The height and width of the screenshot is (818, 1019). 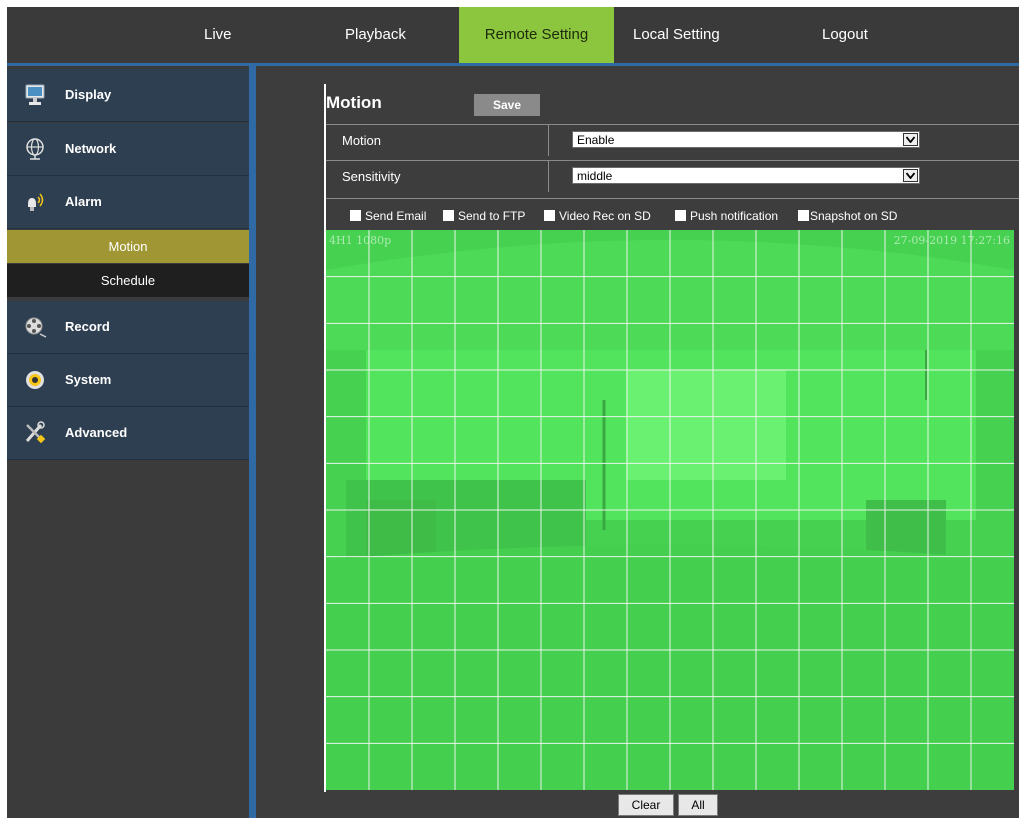 I want to click on send-ftp-checkbox: Send to FTP, so click(x=484, y=216).